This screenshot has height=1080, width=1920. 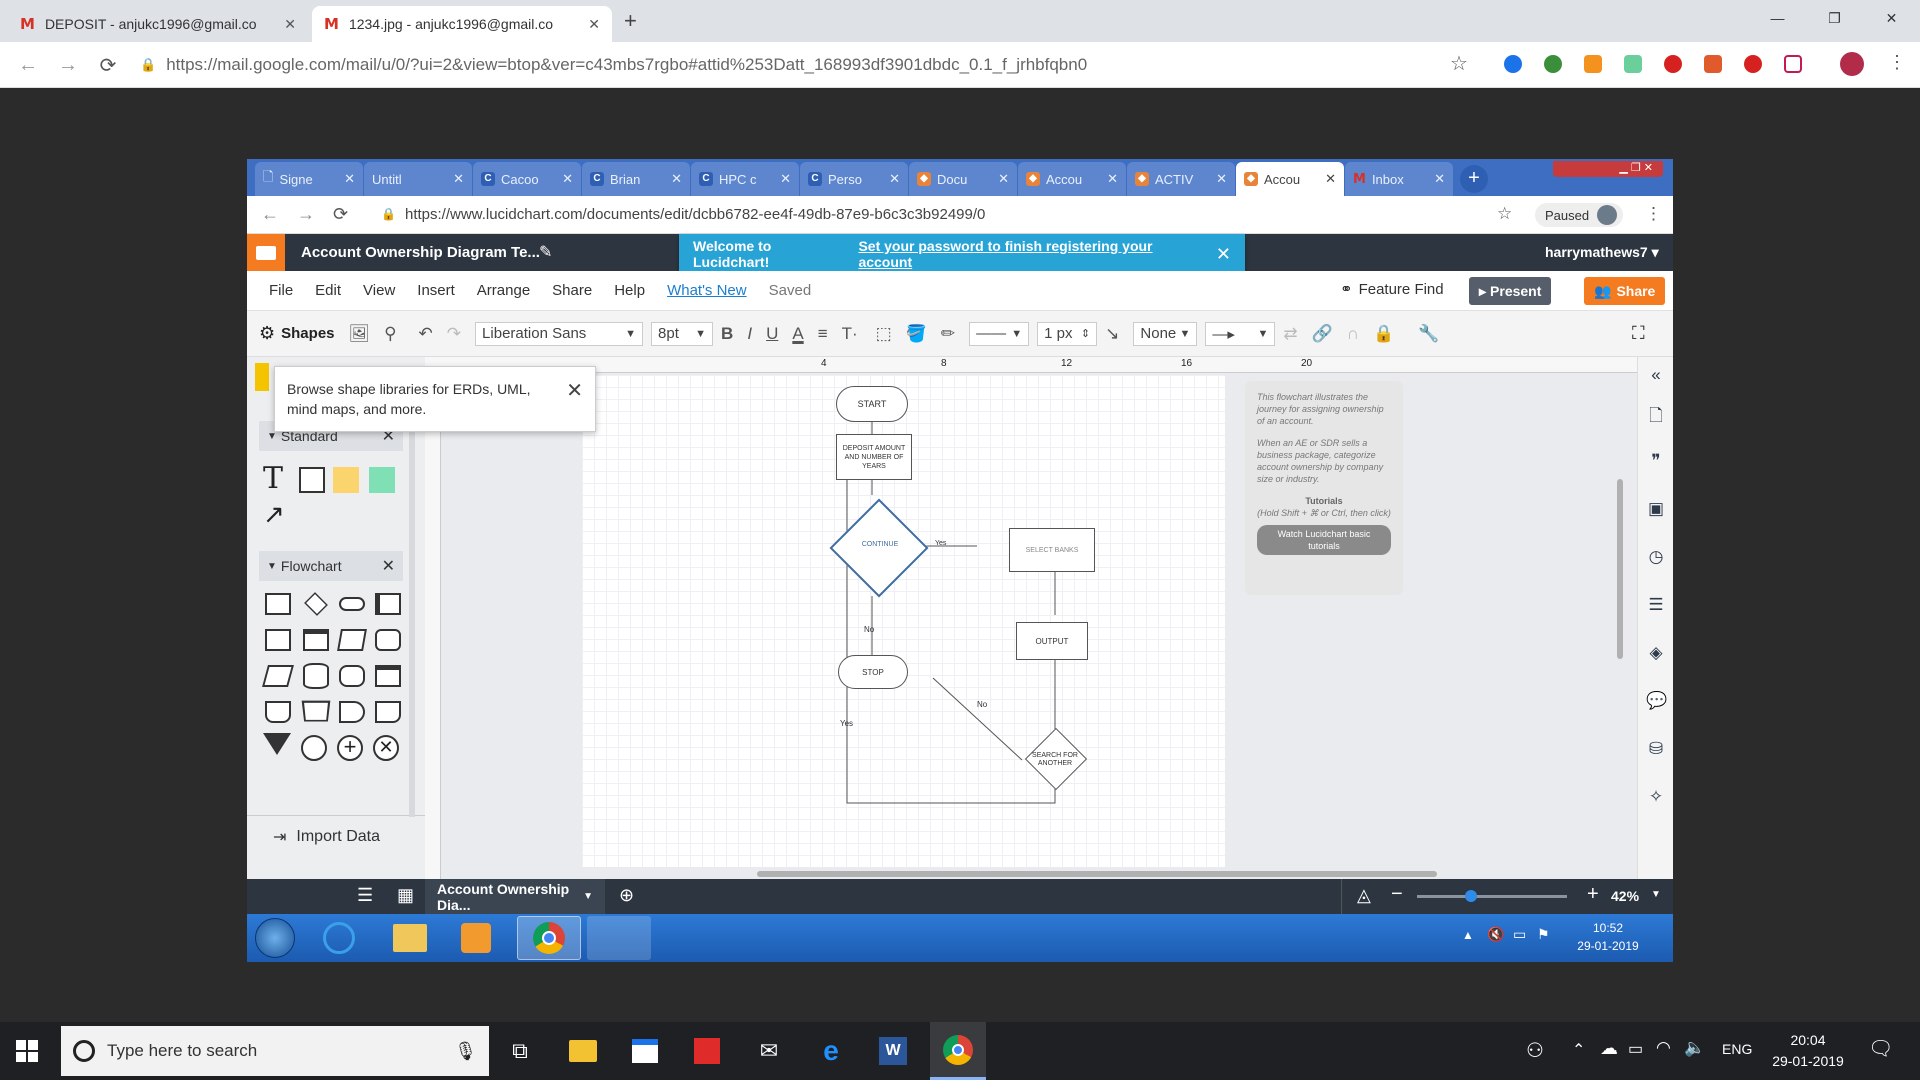 I want to click on close-window-button: ✕, so click(x=1891, y=18).